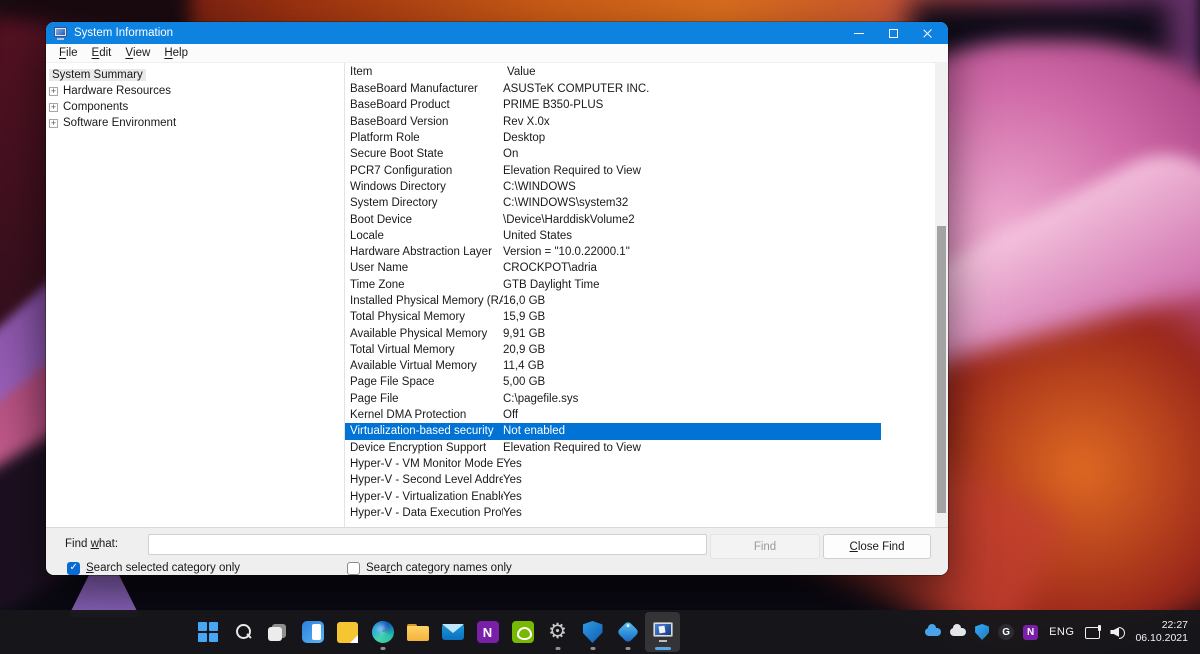  Describe the element at coordinates (613, 236) in the screenshot. I see `table-row: Locale United States` at that location.